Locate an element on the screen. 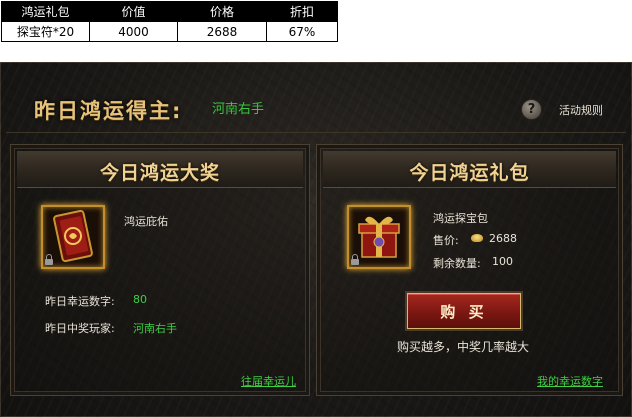 This screenshot has height=417, width=632. event-rules-link: 活动规则 is located at coordinates (581, 110).